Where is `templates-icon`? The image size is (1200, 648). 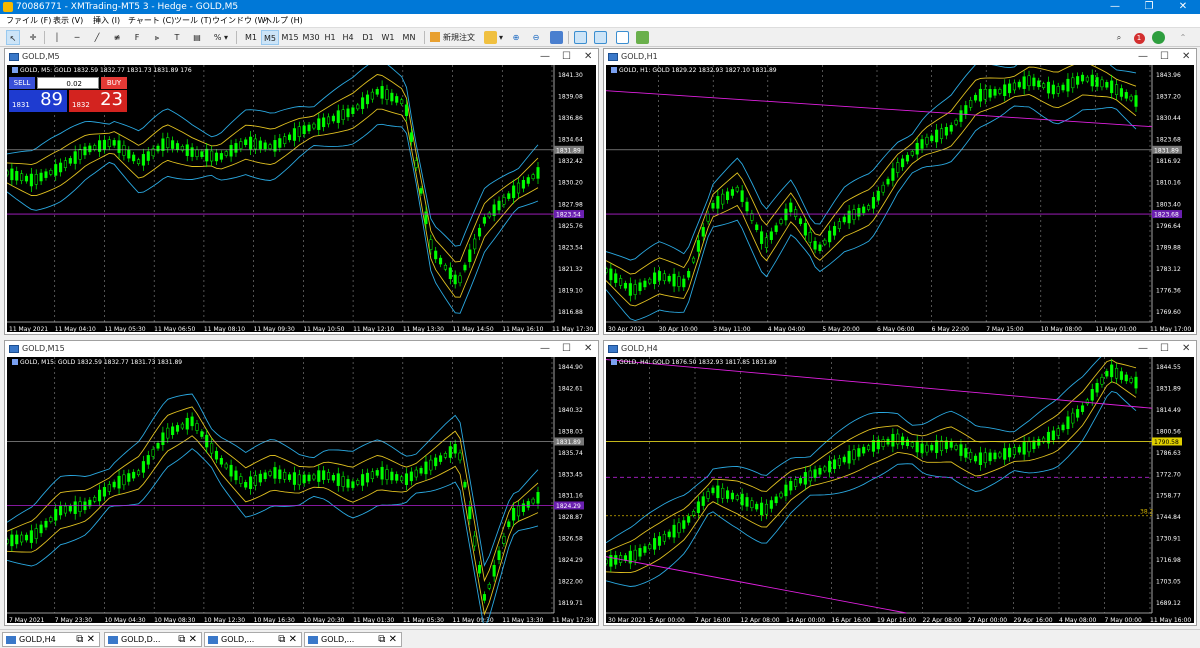 templates-icon is located at coordinates (642, 37).